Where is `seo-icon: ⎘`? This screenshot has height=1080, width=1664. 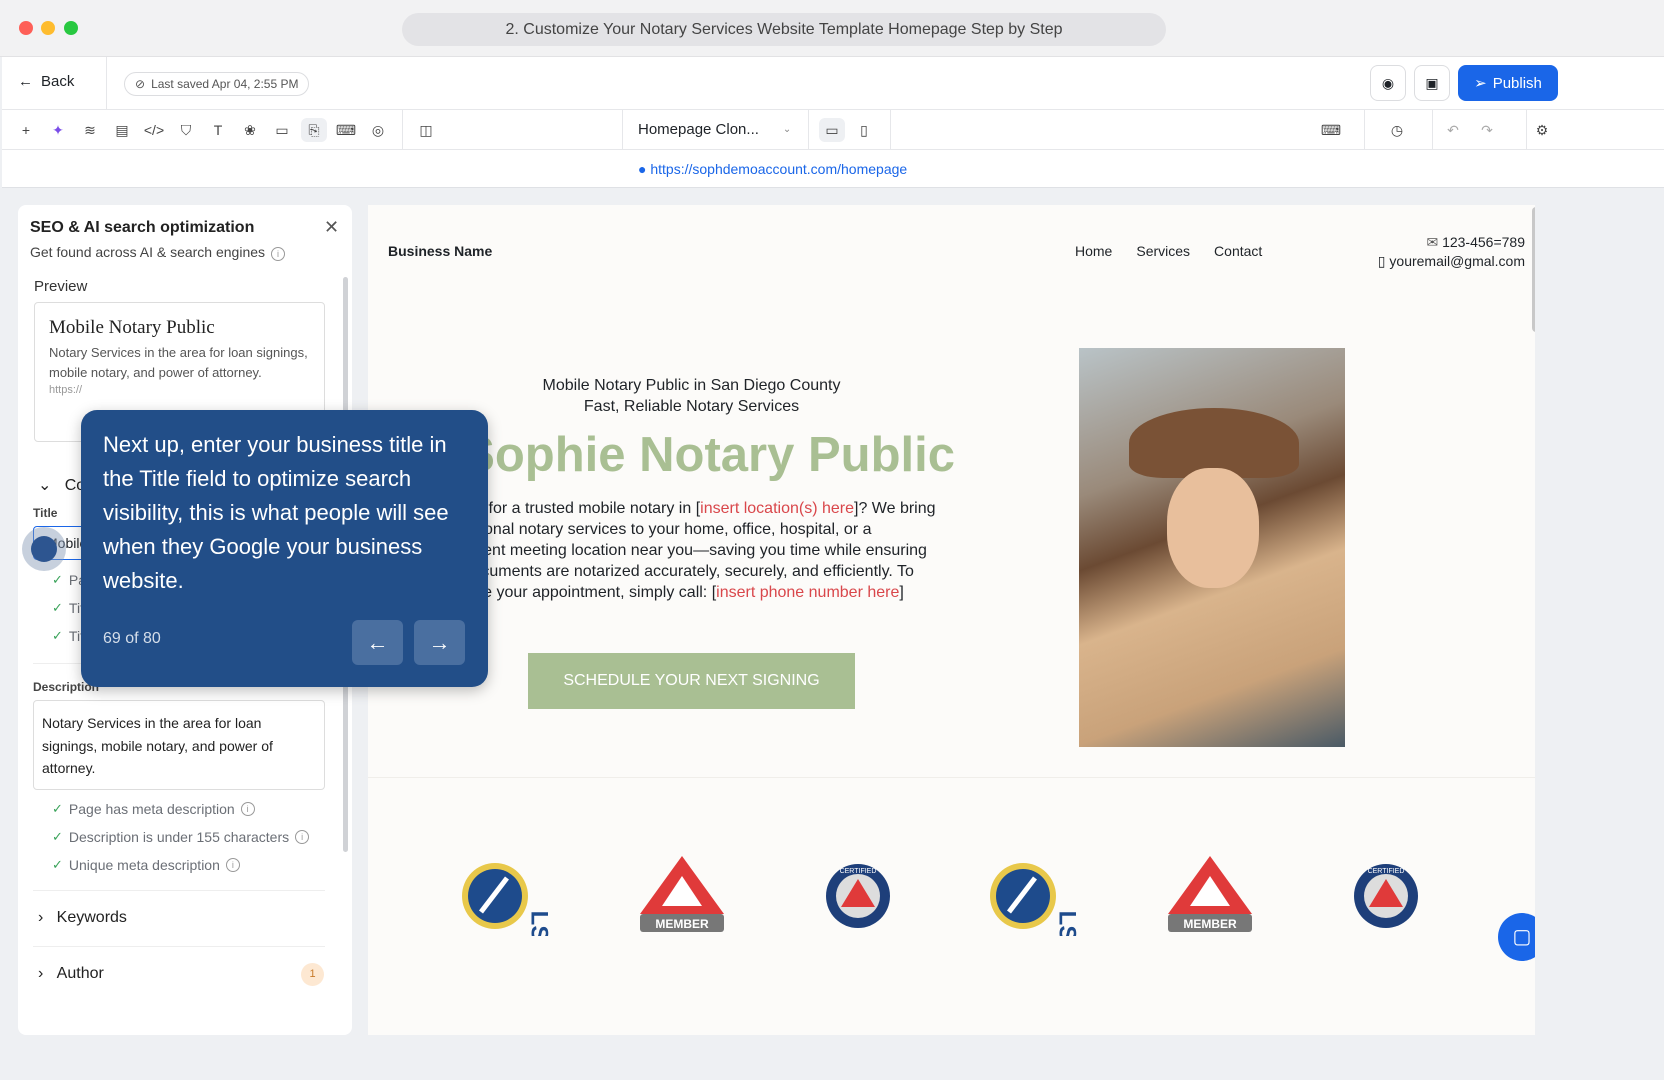 seo-icon: ⎘ is located at coordinates (314, 130).